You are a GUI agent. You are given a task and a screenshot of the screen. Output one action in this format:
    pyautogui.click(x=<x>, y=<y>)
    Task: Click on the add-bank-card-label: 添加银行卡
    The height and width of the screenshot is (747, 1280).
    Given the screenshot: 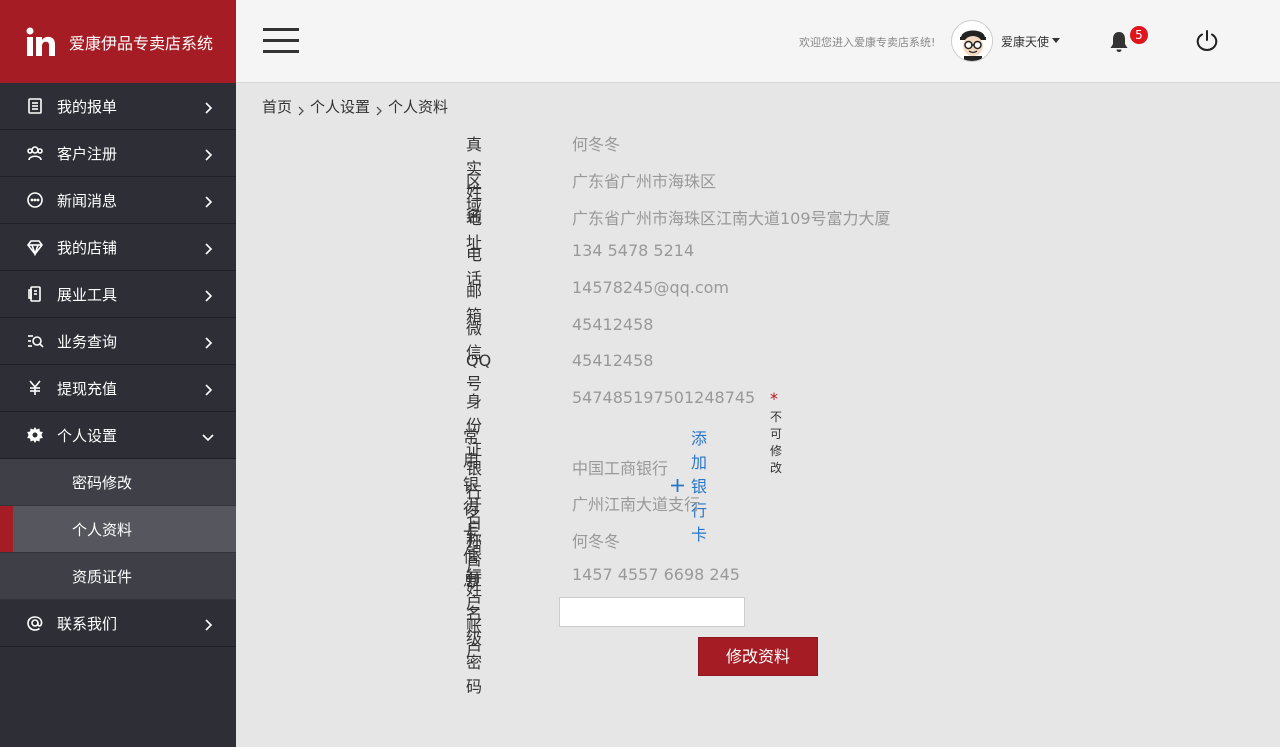 What is the action you would take?
    pyautogui.click(x=699, y=486)
    